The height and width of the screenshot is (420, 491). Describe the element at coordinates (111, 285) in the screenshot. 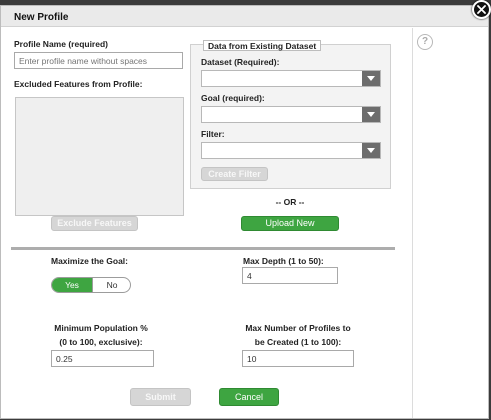

I see `toggle-no-option: No` at that location.